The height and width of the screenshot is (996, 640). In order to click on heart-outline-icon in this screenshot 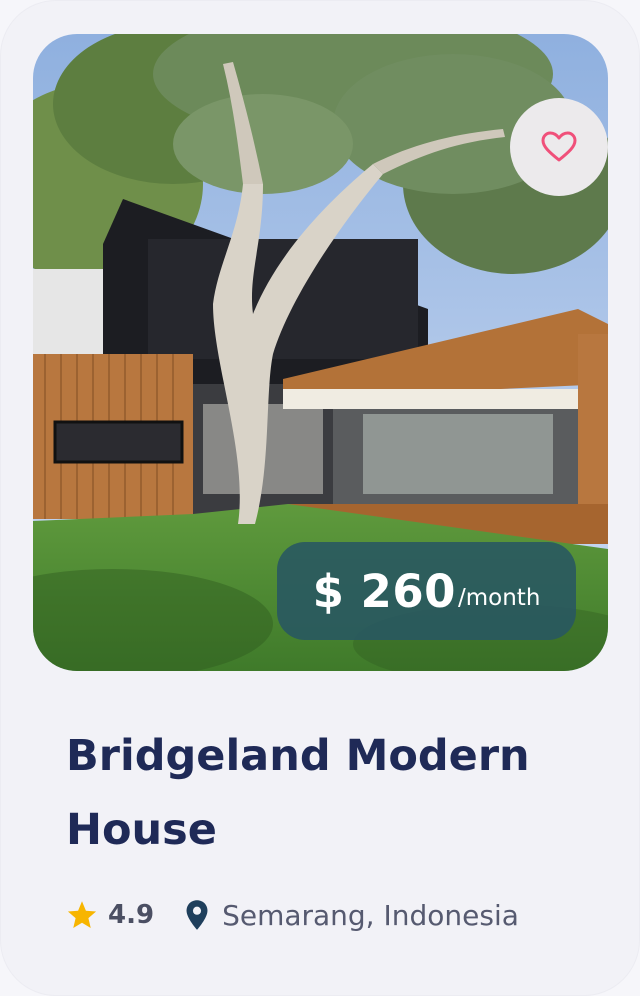, I will do `click(559, 146)`.